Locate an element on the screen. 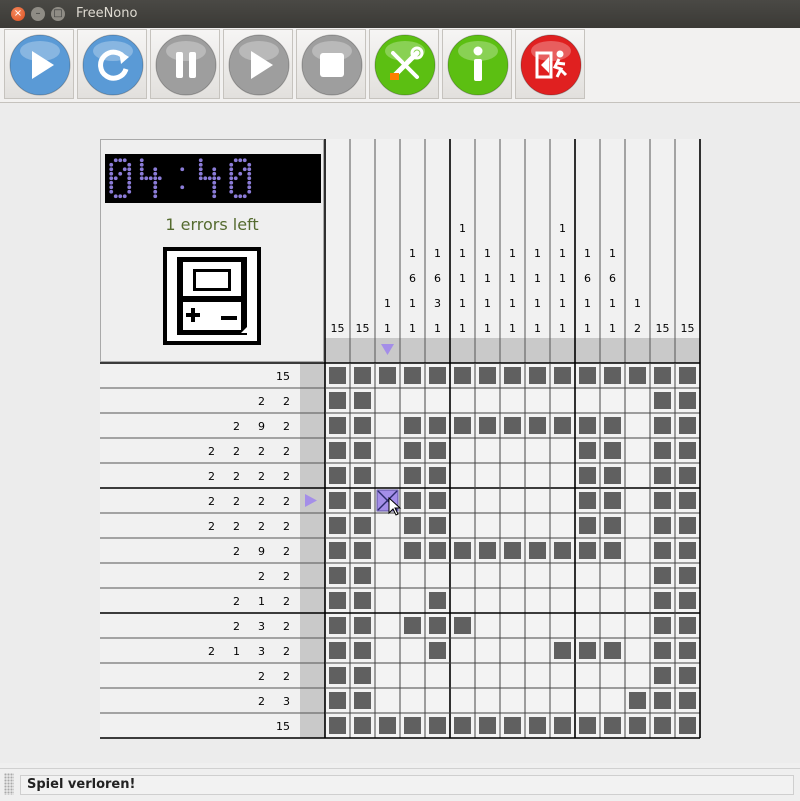 The width and height of the screenshot is (800, 801). restart-game-button is located at coordinates (112, 64).